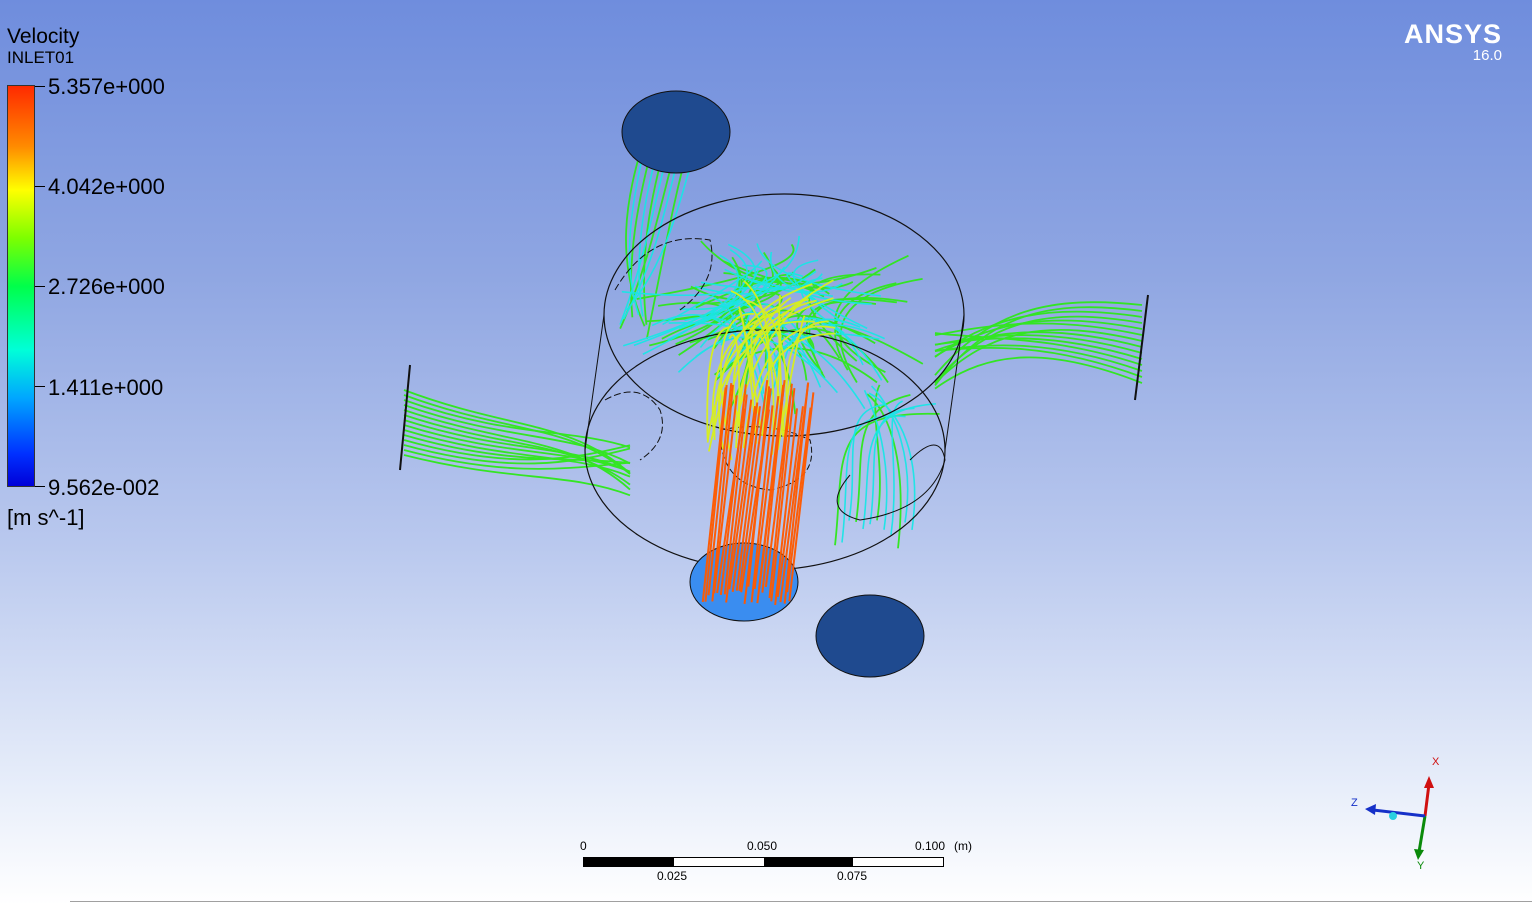 The height and width of the screenshot is (905, 1532). I want to click on legend-unit-label: [m s^-1], so click(46, 517).